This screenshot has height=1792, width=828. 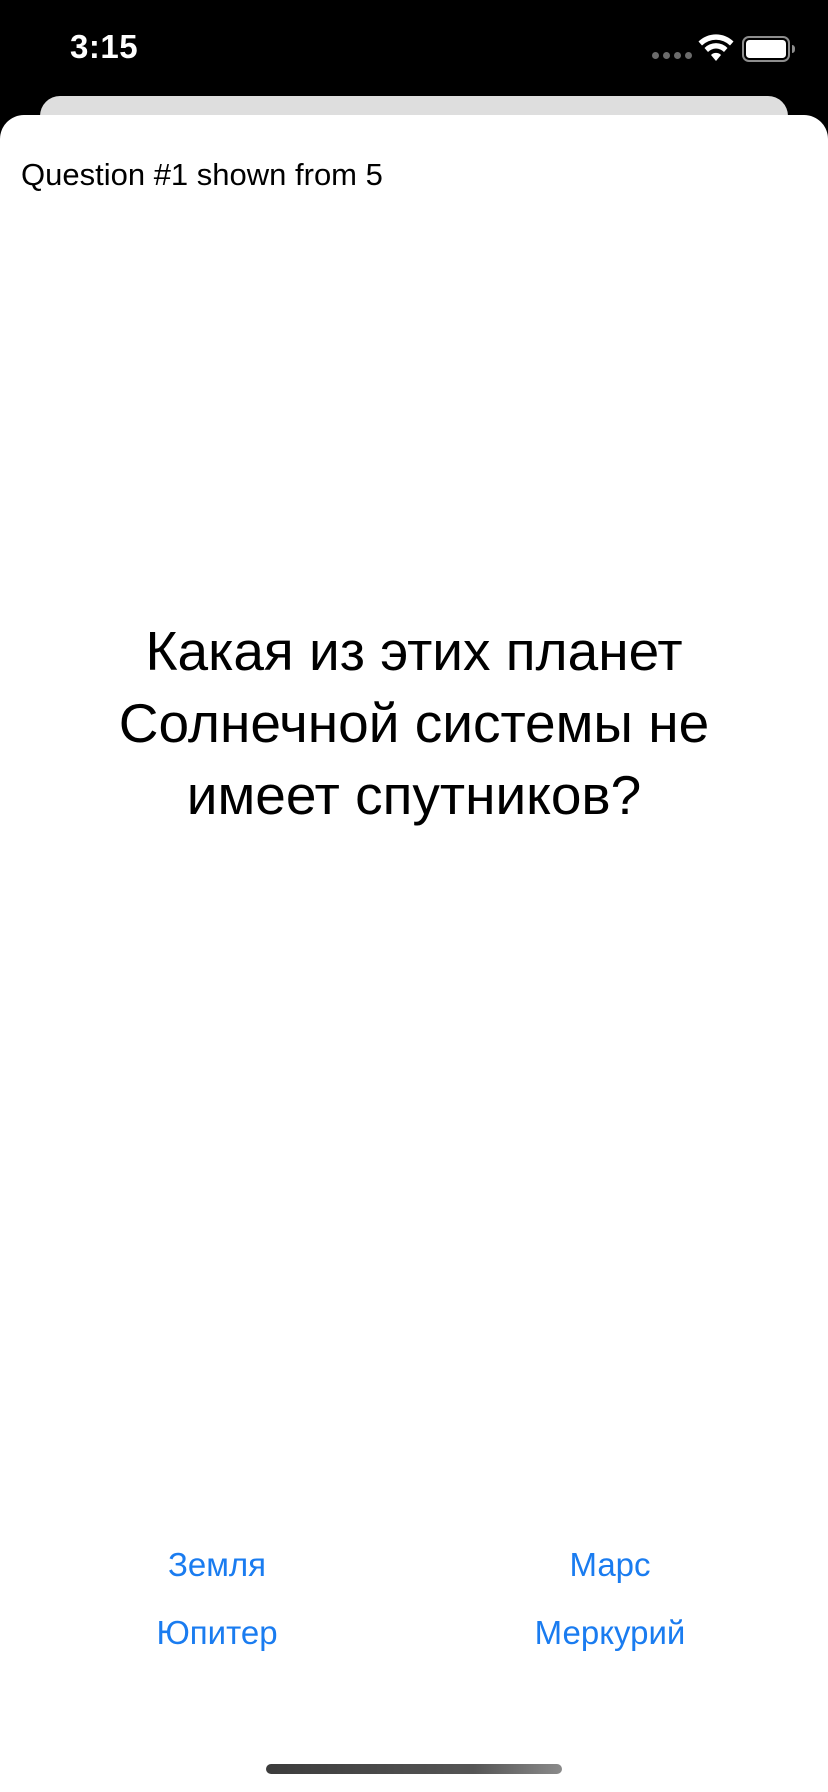 I want to click on wifi-icon, so click(x=716, y=47).